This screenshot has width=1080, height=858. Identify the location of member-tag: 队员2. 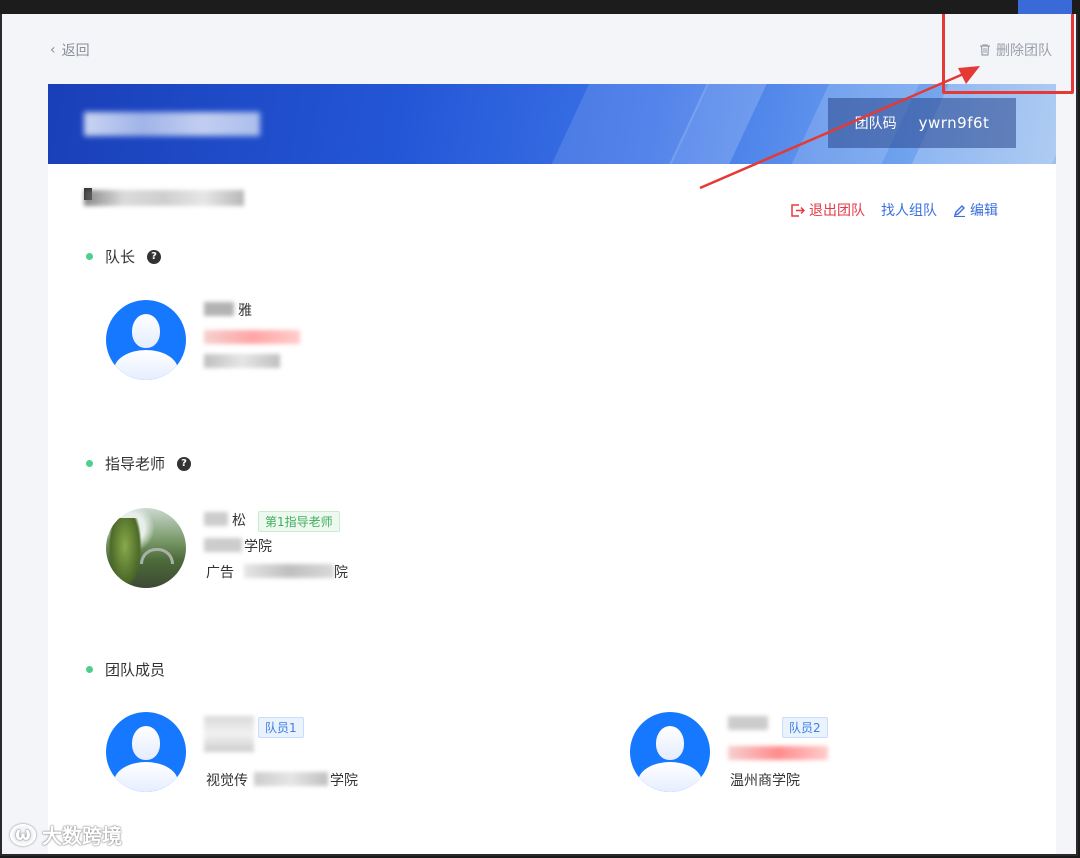
(805, 727).